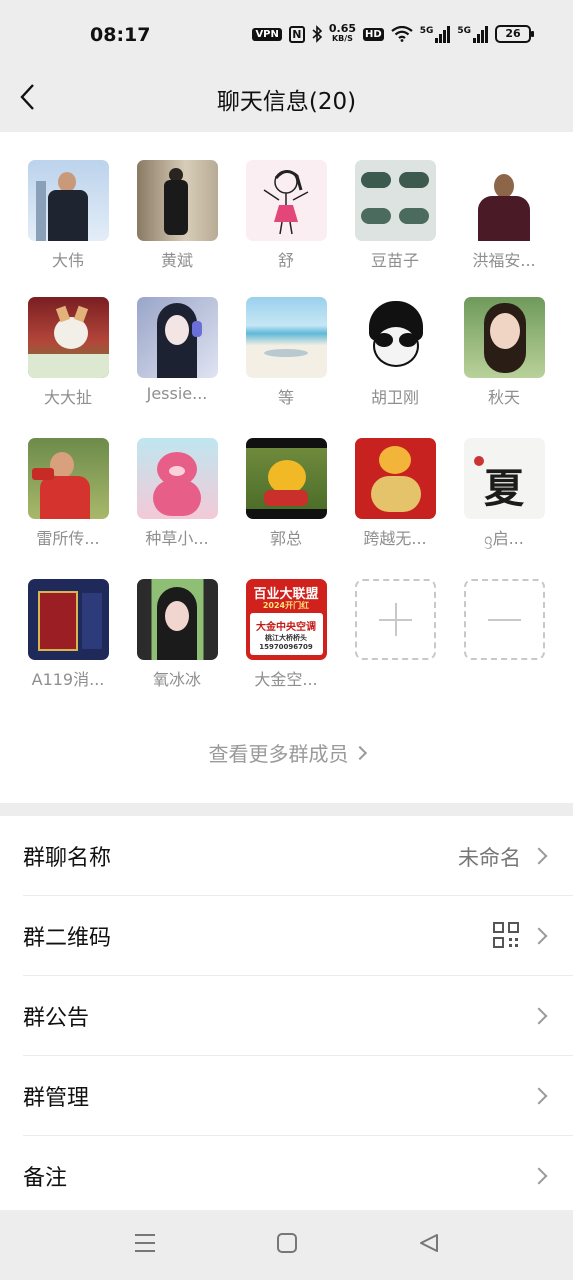  Describe the element at coordinates (489, 858) in the screenshot. I see `group-name-value: 未命名` at that location.